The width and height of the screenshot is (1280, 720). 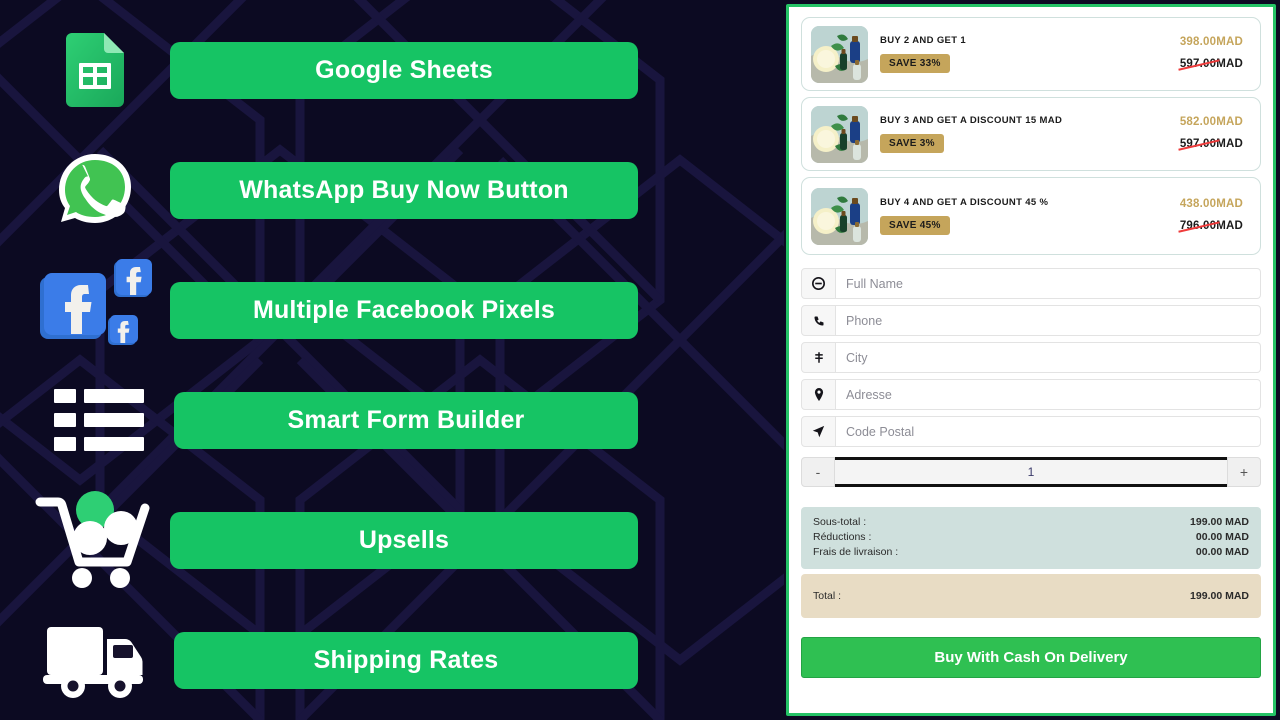 I want to click on form-list-icon-slot, so click(x=99, y=420).